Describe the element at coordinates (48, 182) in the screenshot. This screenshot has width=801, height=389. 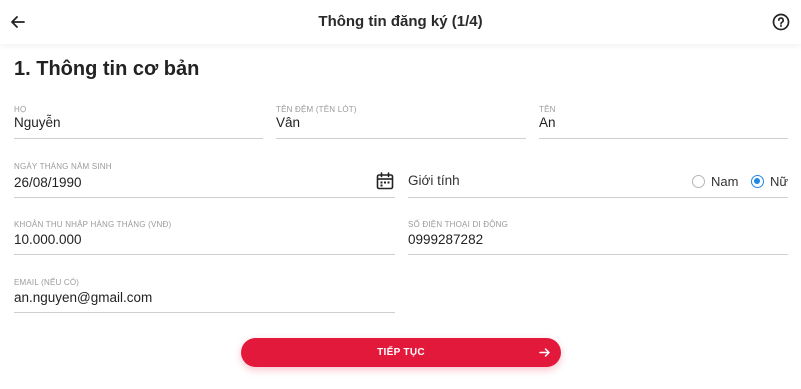
I see `dob-value: 26/08/1990` at that location.